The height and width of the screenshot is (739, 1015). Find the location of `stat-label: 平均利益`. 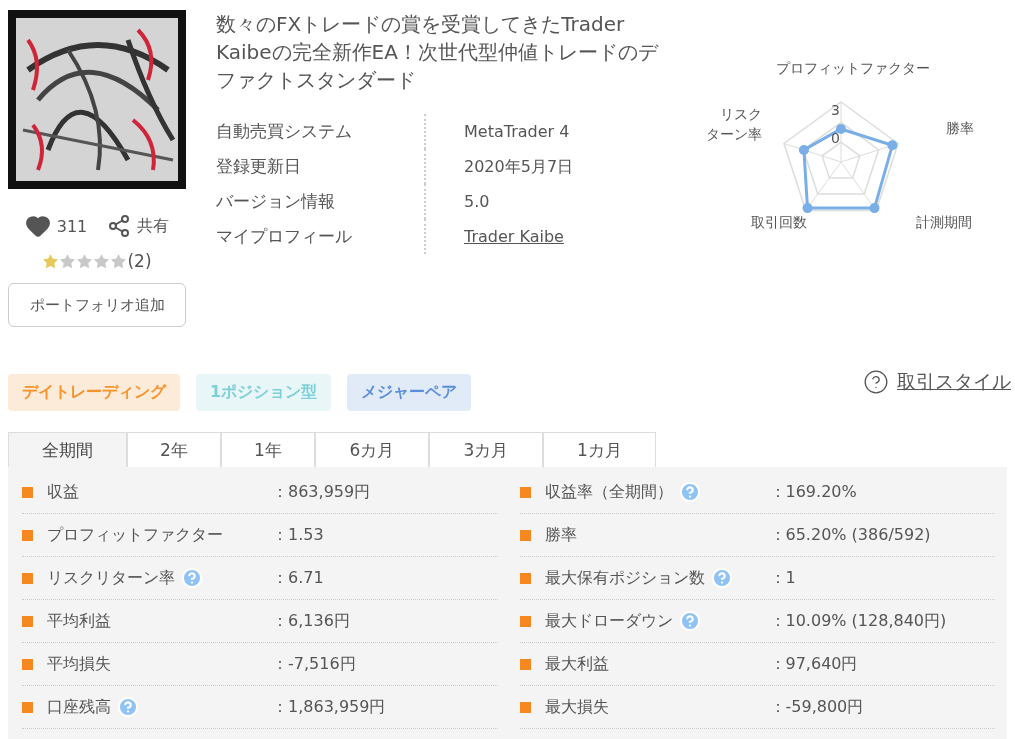

stat-label: 平均利益 is located at coordinates (79, 621).